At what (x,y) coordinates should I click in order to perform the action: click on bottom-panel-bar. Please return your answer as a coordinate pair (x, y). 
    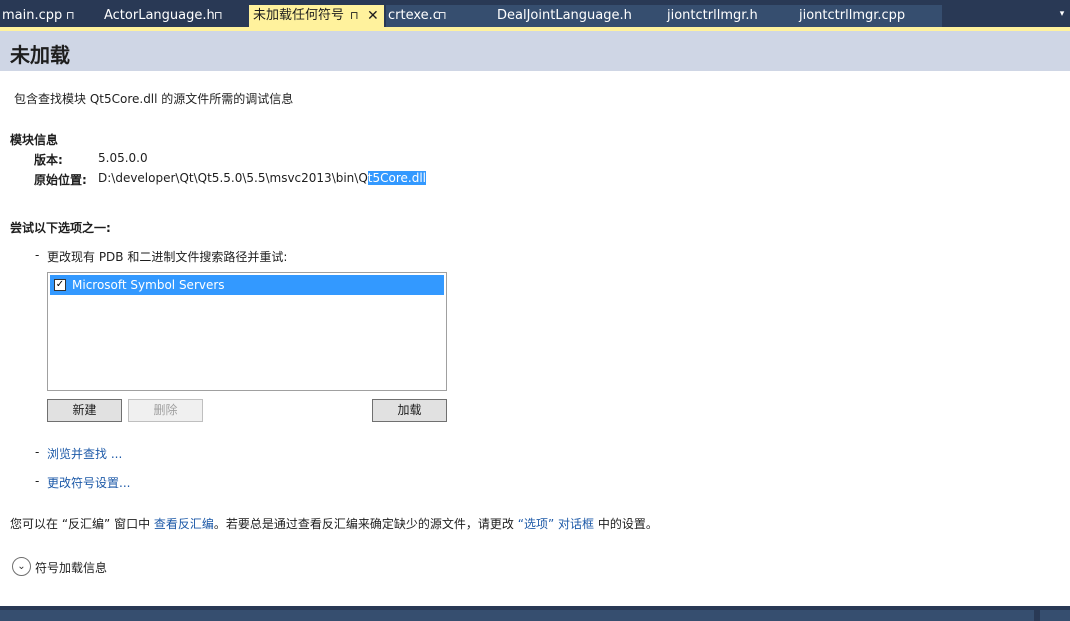
    Looking at the image, I should click on (535, 613).